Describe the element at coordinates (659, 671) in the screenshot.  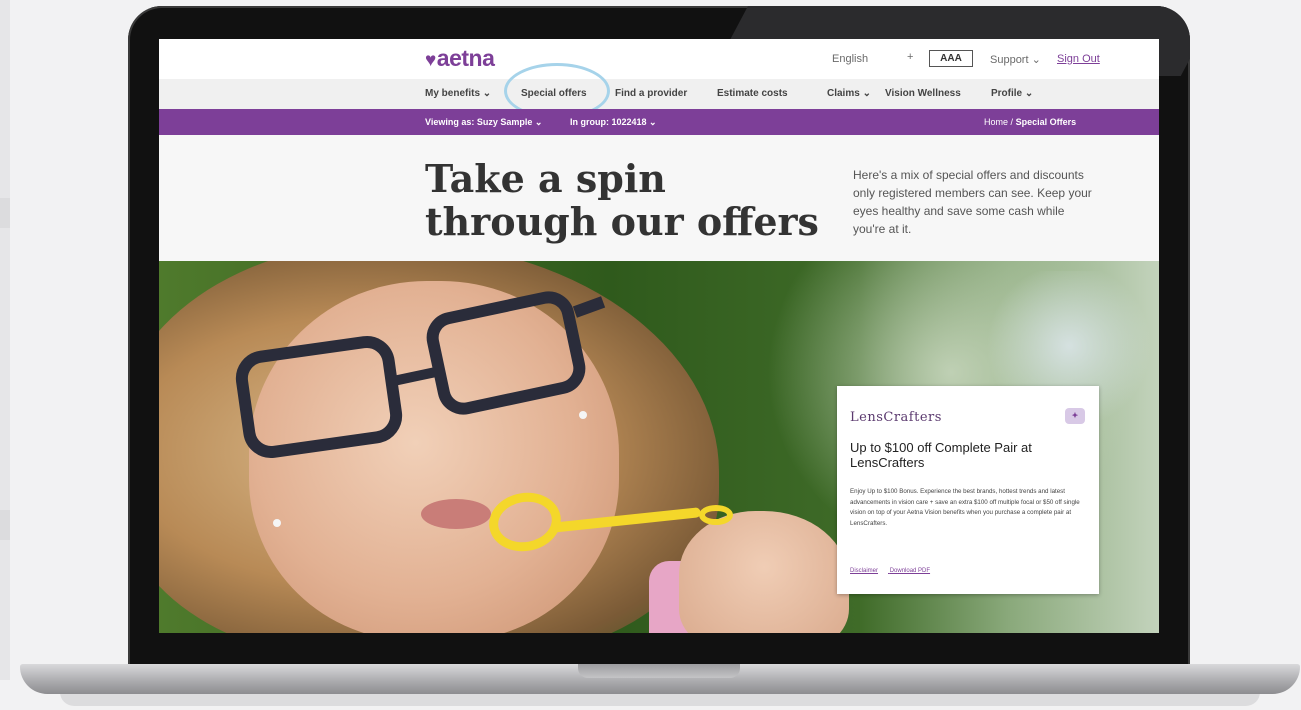
I see `laptop-notch` at that location.